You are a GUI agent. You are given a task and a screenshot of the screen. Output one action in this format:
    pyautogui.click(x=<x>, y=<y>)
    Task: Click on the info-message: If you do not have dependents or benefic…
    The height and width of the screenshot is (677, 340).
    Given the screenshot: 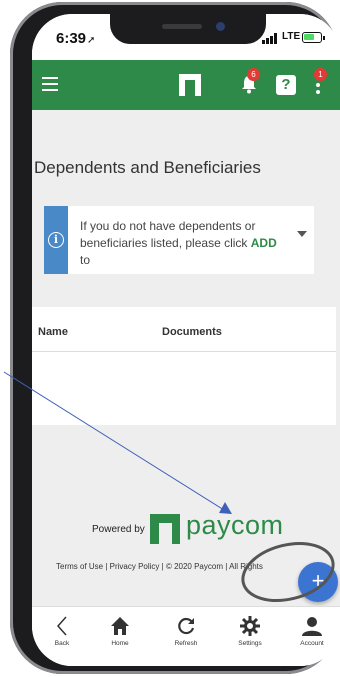 What is the action you would take?
    pyautogui.click(x=178, y=243)
    